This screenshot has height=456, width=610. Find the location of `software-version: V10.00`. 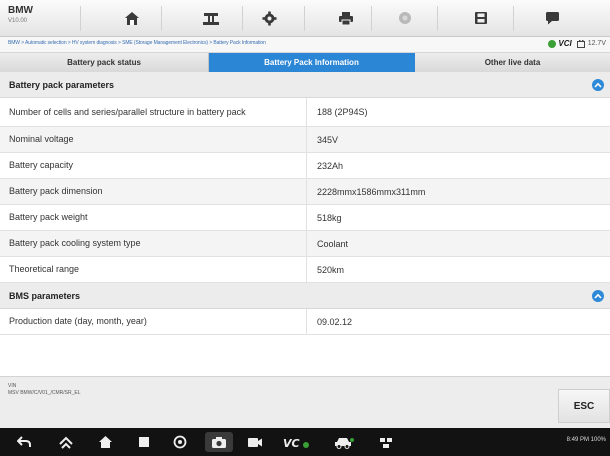

software-version: V10.00 is located at coordinates (18, 21).